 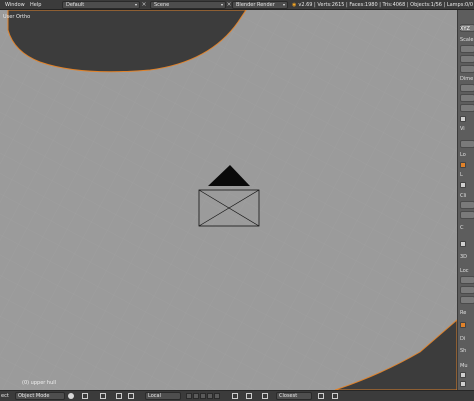 What do you see at coordinates (288, 396) in the screenshot?
I see `snap-target-value: Closest` at bounding box center [288, 396].